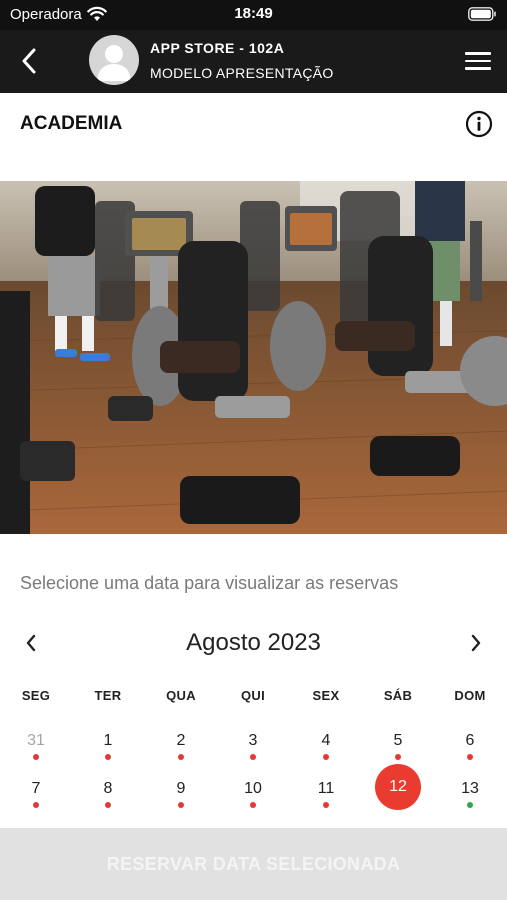 This screenshot has width=507, height=900. I want to click on calendar-day-number: 6, so click(470, 740).